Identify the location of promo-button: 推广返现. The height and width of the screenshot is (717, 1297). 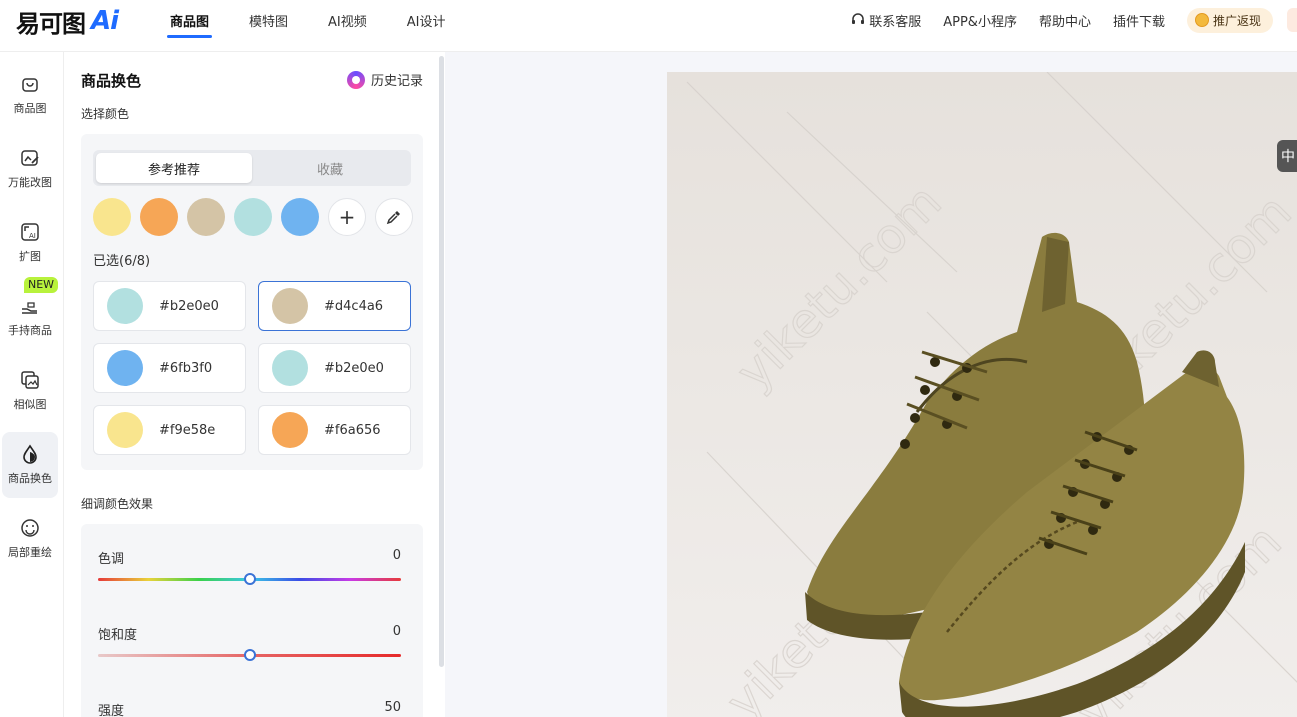
(1229, 20).